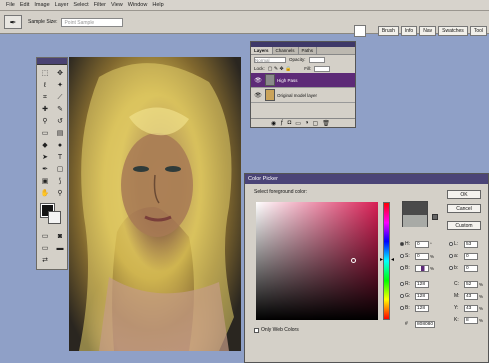 The width and height of the screenshot is (489, 363). I want to click on yellow-field: 43, so click(471, 308).